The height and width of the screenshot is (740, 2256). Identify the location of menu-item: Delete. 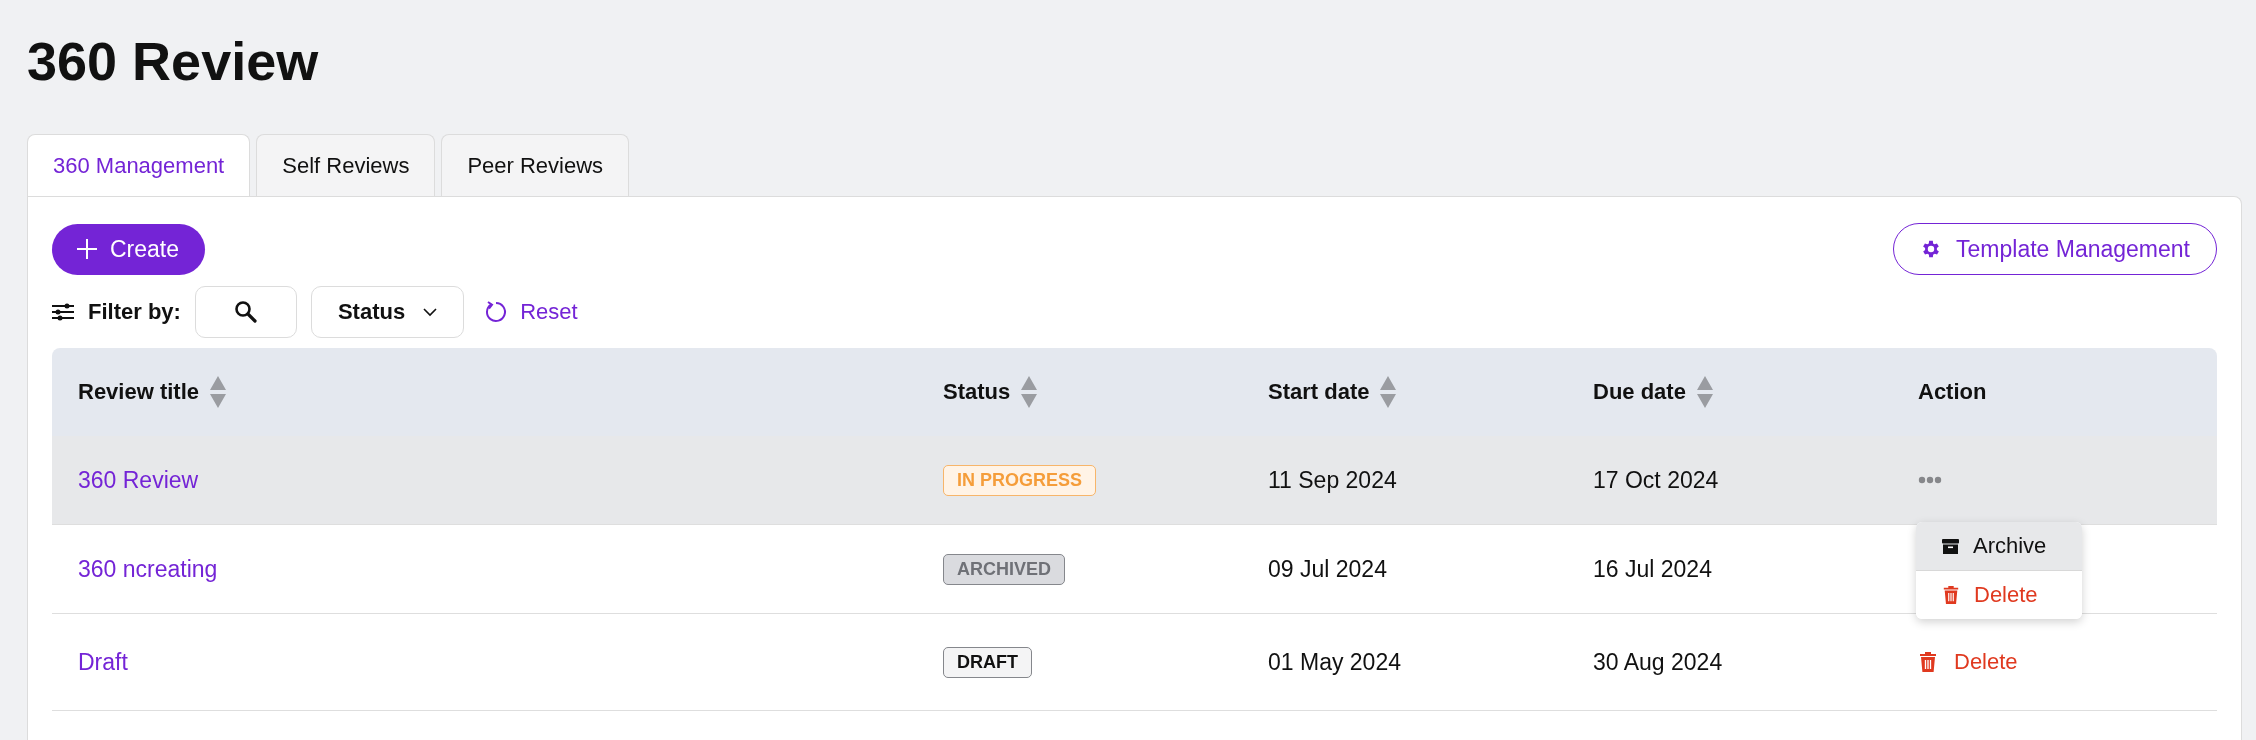
(1999, 595).